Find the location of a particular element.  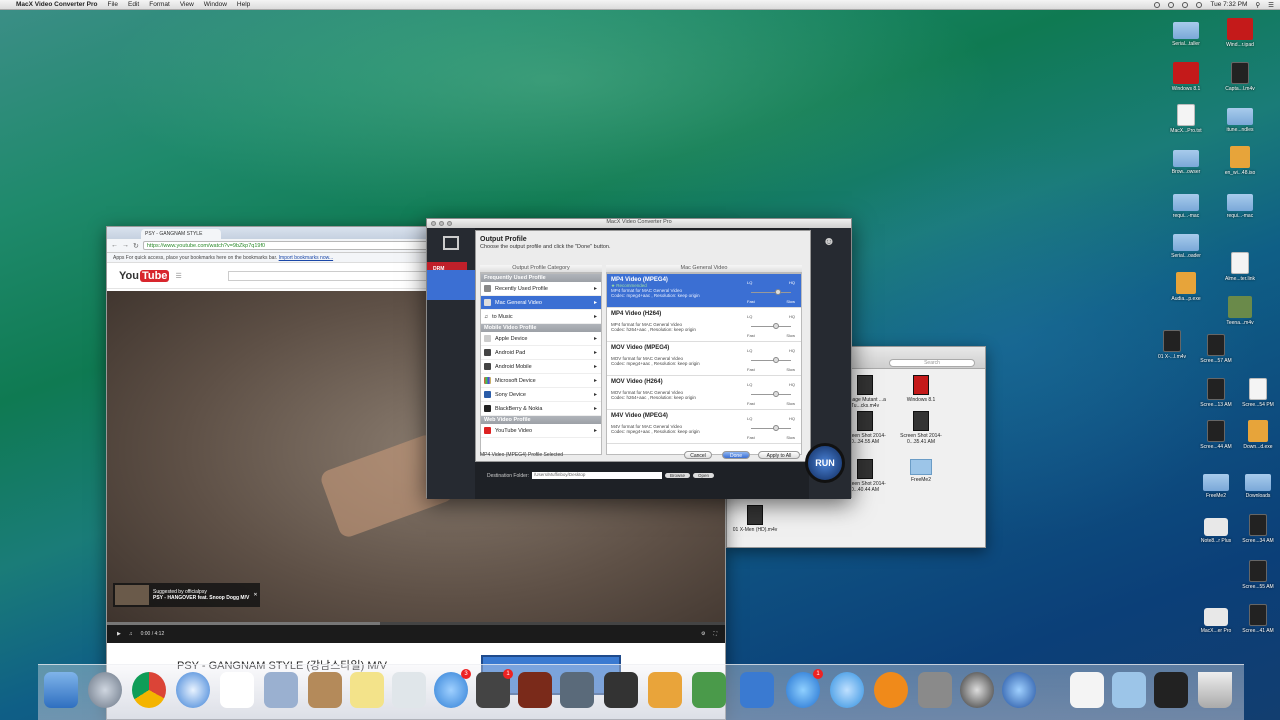

menu-format: Format is located at coordinates (159, 4).